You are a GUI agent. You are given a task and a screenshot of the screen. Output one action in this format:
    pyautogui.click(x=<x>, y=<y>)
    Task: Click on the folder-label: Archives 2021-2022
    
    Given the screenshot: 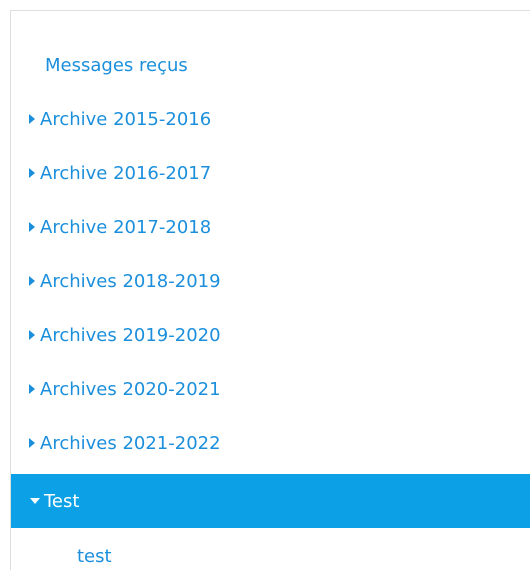 What is the action you would take?
    pyautogui.click(x=130, y=443)
    